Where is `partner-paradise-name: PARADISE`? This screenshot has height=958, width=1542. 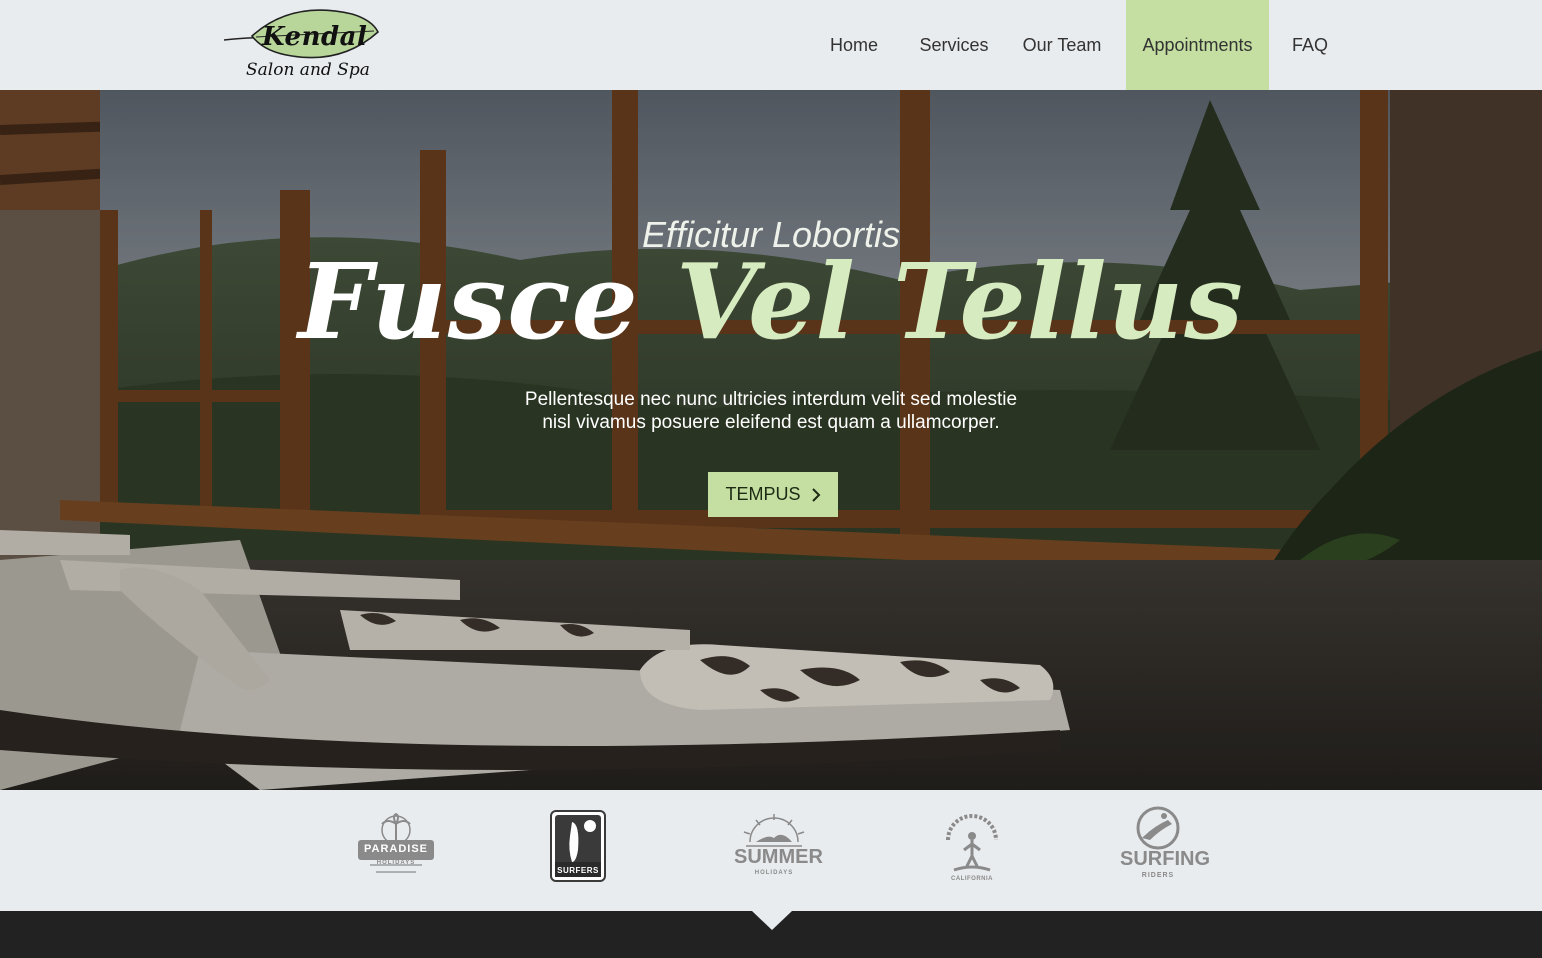
partner-paradise-name: PARADISE is located at coordinates (396, 849).